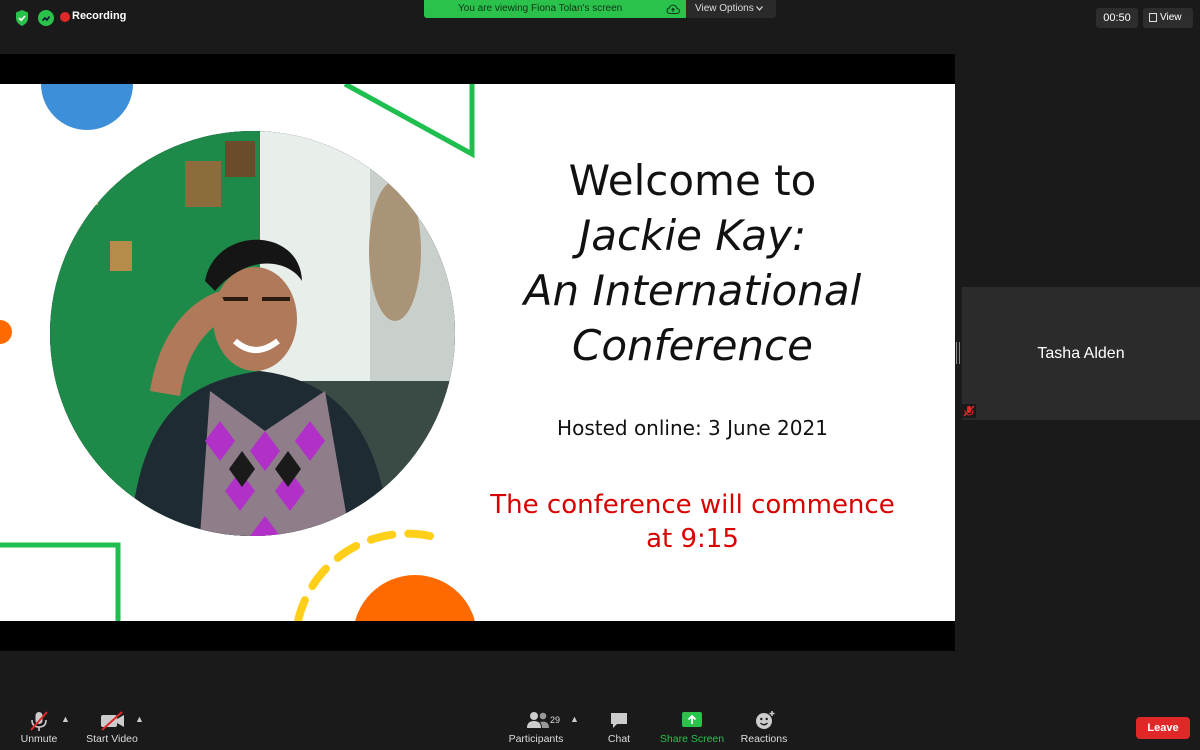 The width and height of the screenshot is (1200, 750). I want to click on participants-options-caret: ▲, so click(574, 719).